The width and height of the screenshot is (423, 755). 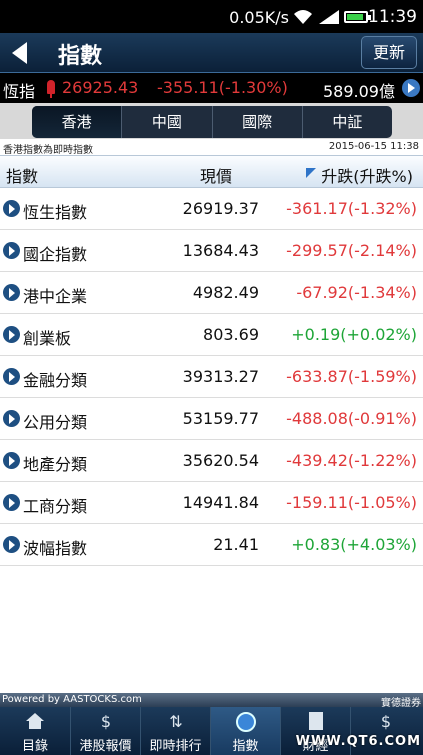 What do you see at coordinates (231, 334) in the screenshot?
I see `index-price: 803.69` at bounding box center [231, 334].